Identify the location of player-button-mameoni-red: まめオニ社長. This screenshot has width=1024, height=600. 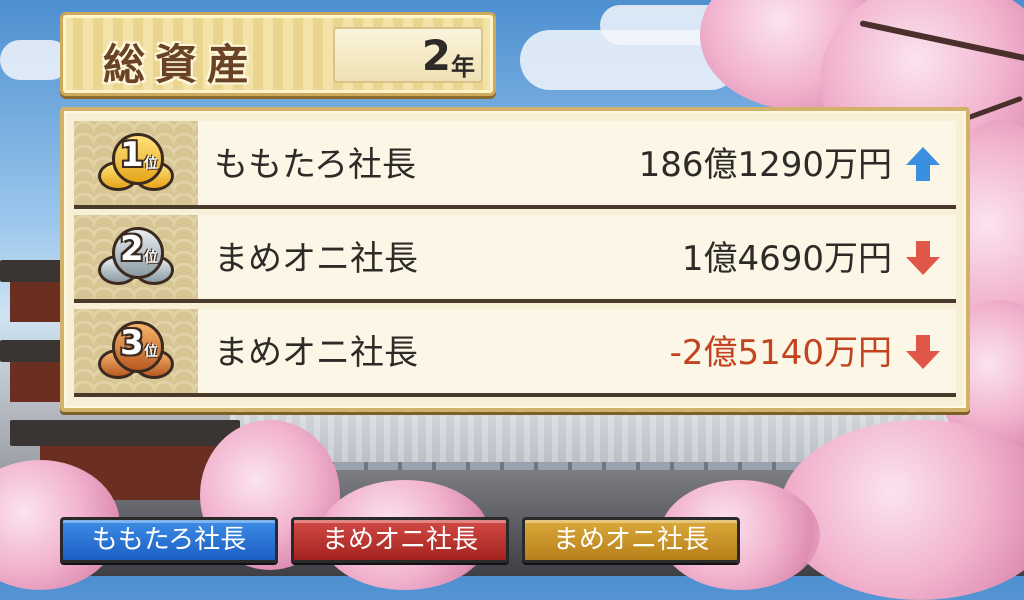
(400, 540).